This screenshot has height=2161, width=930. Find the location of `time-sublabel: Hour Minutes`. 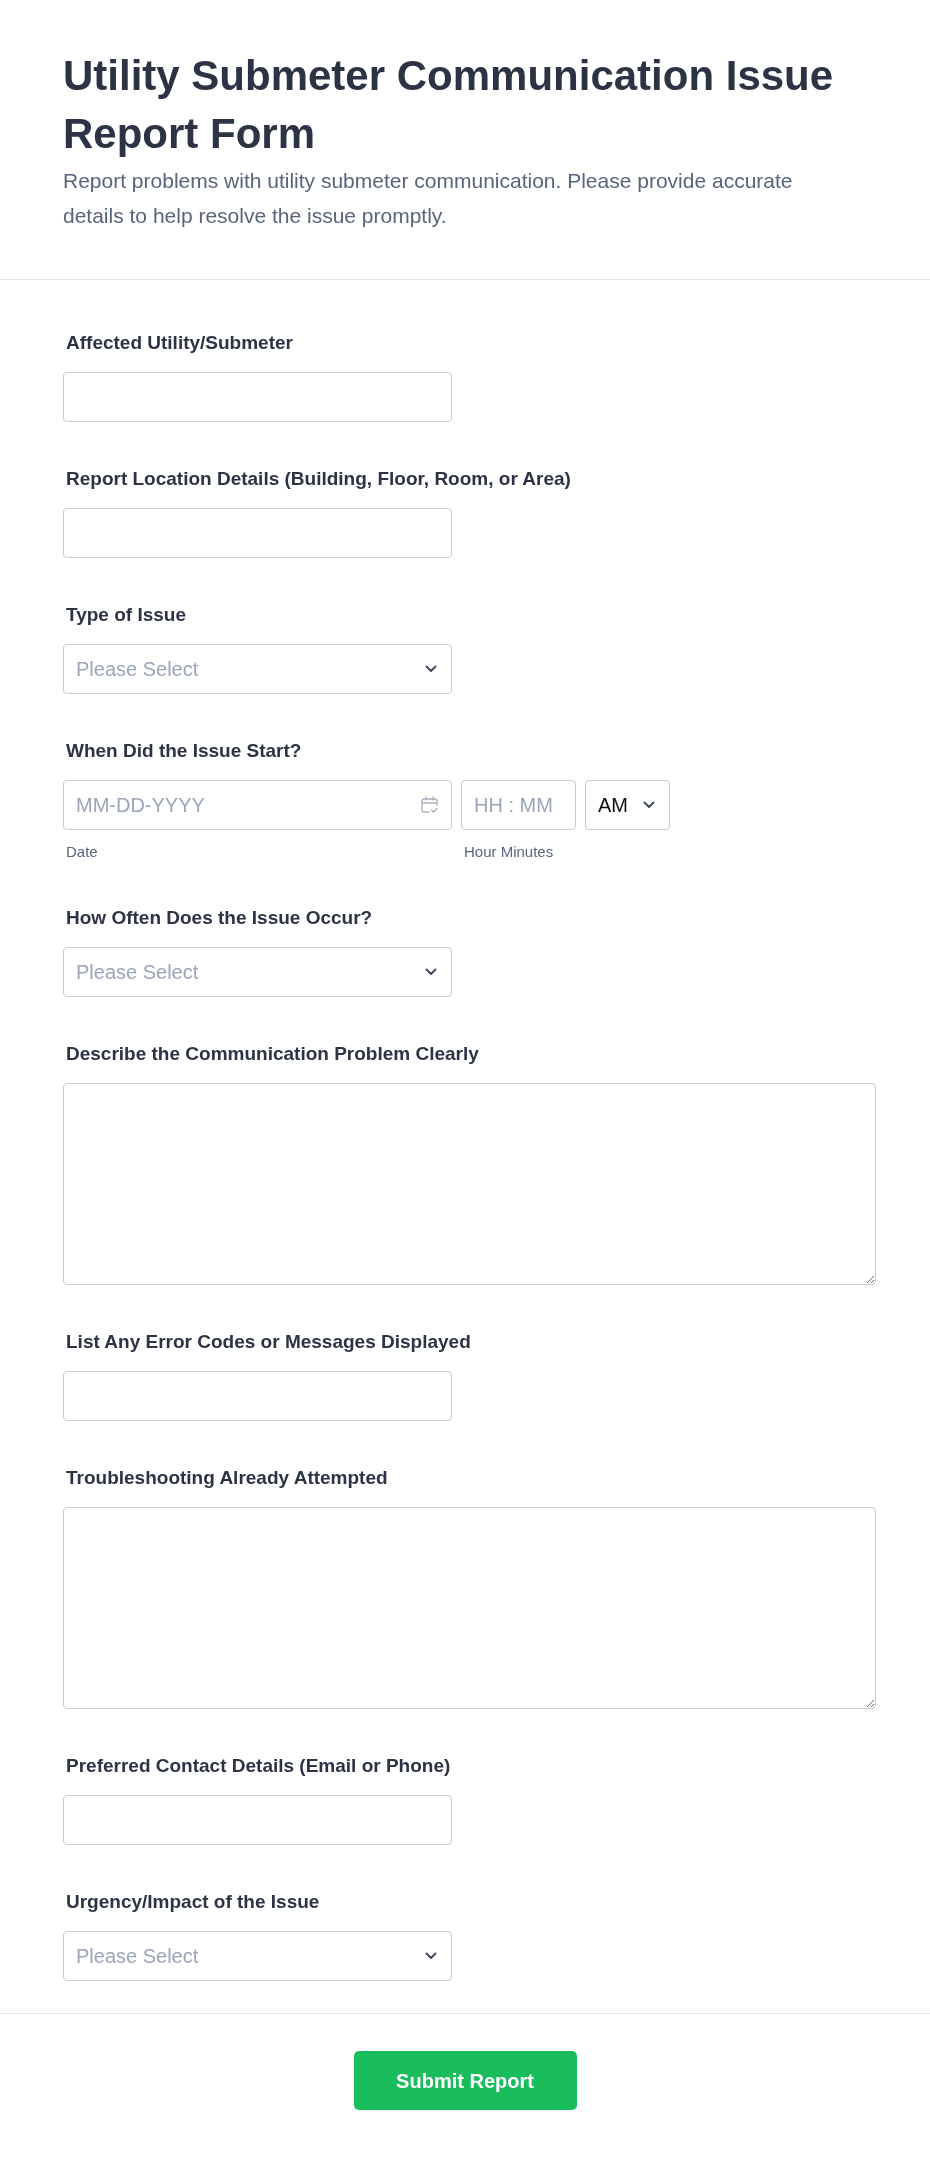

time-sublabel: Hour Minutes is located at coordinates (509, 852).